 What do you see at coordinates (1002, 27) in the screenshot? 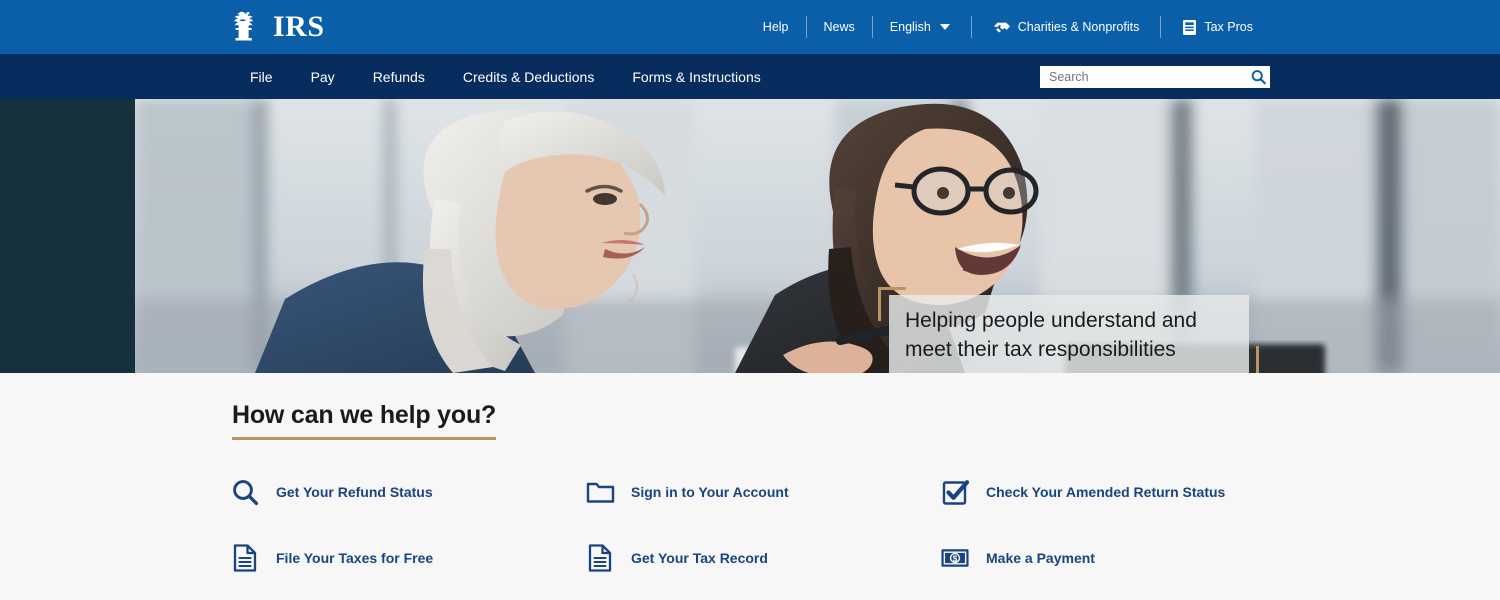
I see `handshake-icon` at bounding box center [1002, 27].